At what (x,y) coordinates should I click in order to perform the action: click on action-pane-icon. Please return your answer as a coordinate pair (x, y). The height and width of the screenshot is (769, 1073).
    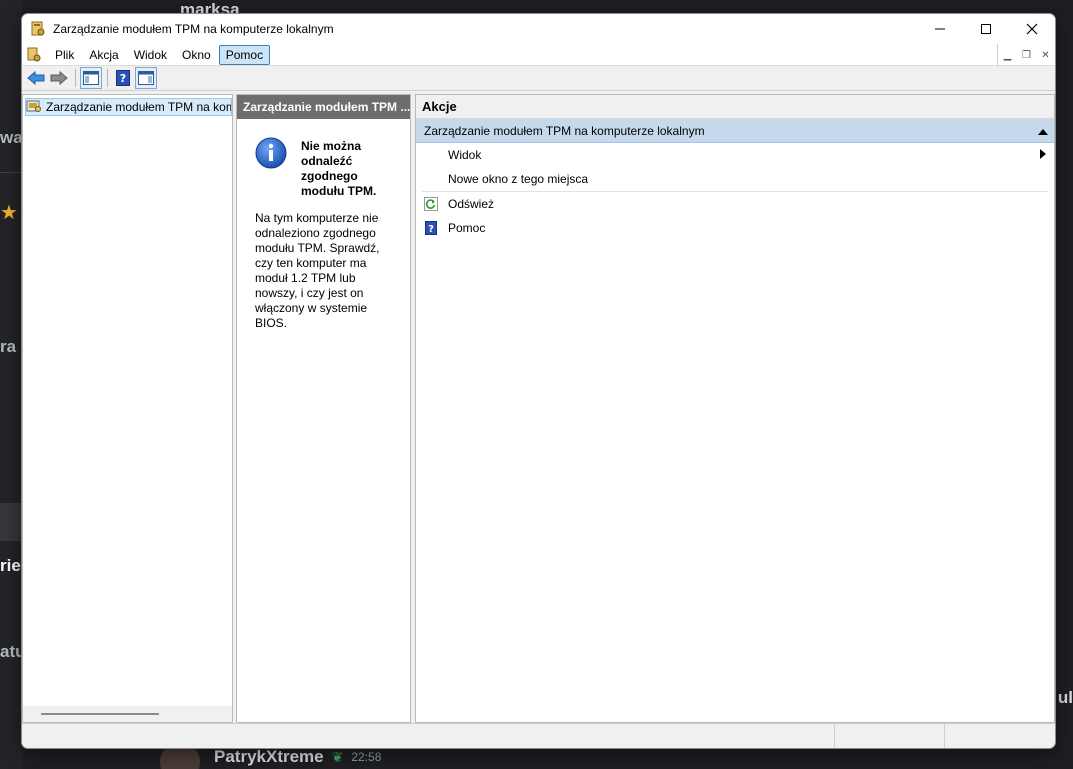
    Looking at the image, I should click on (146, 78).